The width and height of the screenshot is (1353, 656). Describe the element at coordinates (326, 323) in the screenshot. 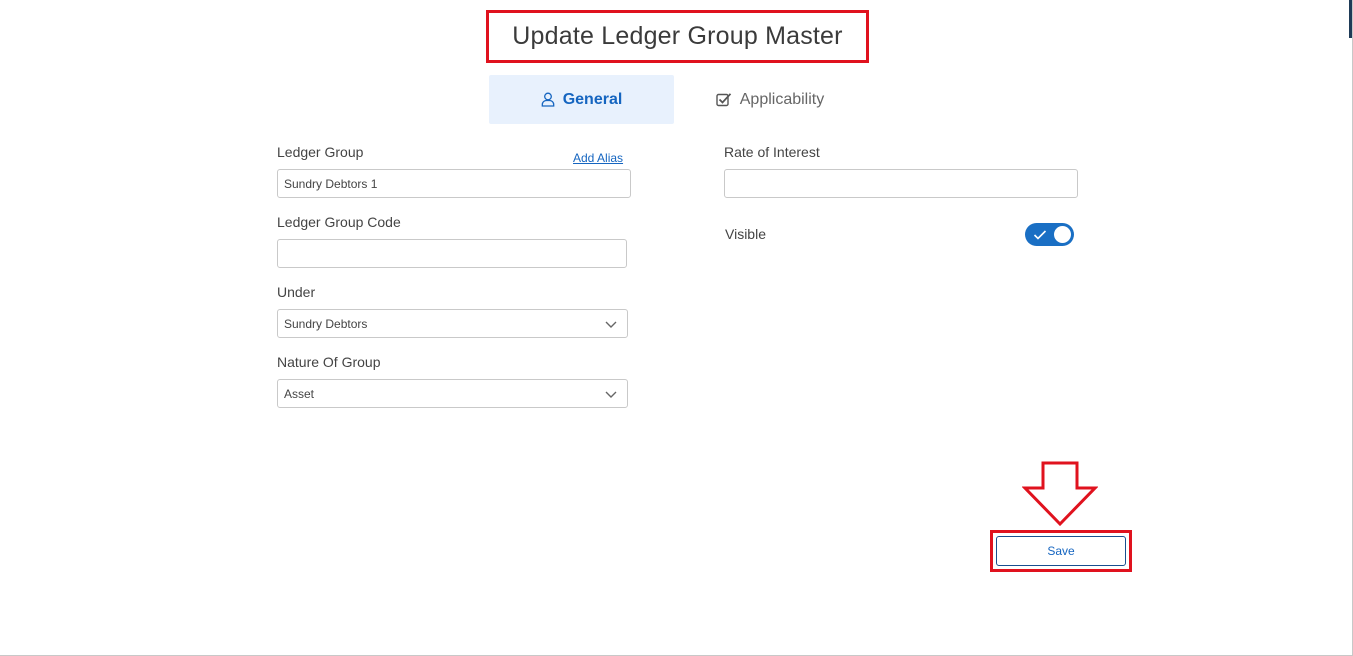

I see `under-value: Sundry Debtors` at that location.